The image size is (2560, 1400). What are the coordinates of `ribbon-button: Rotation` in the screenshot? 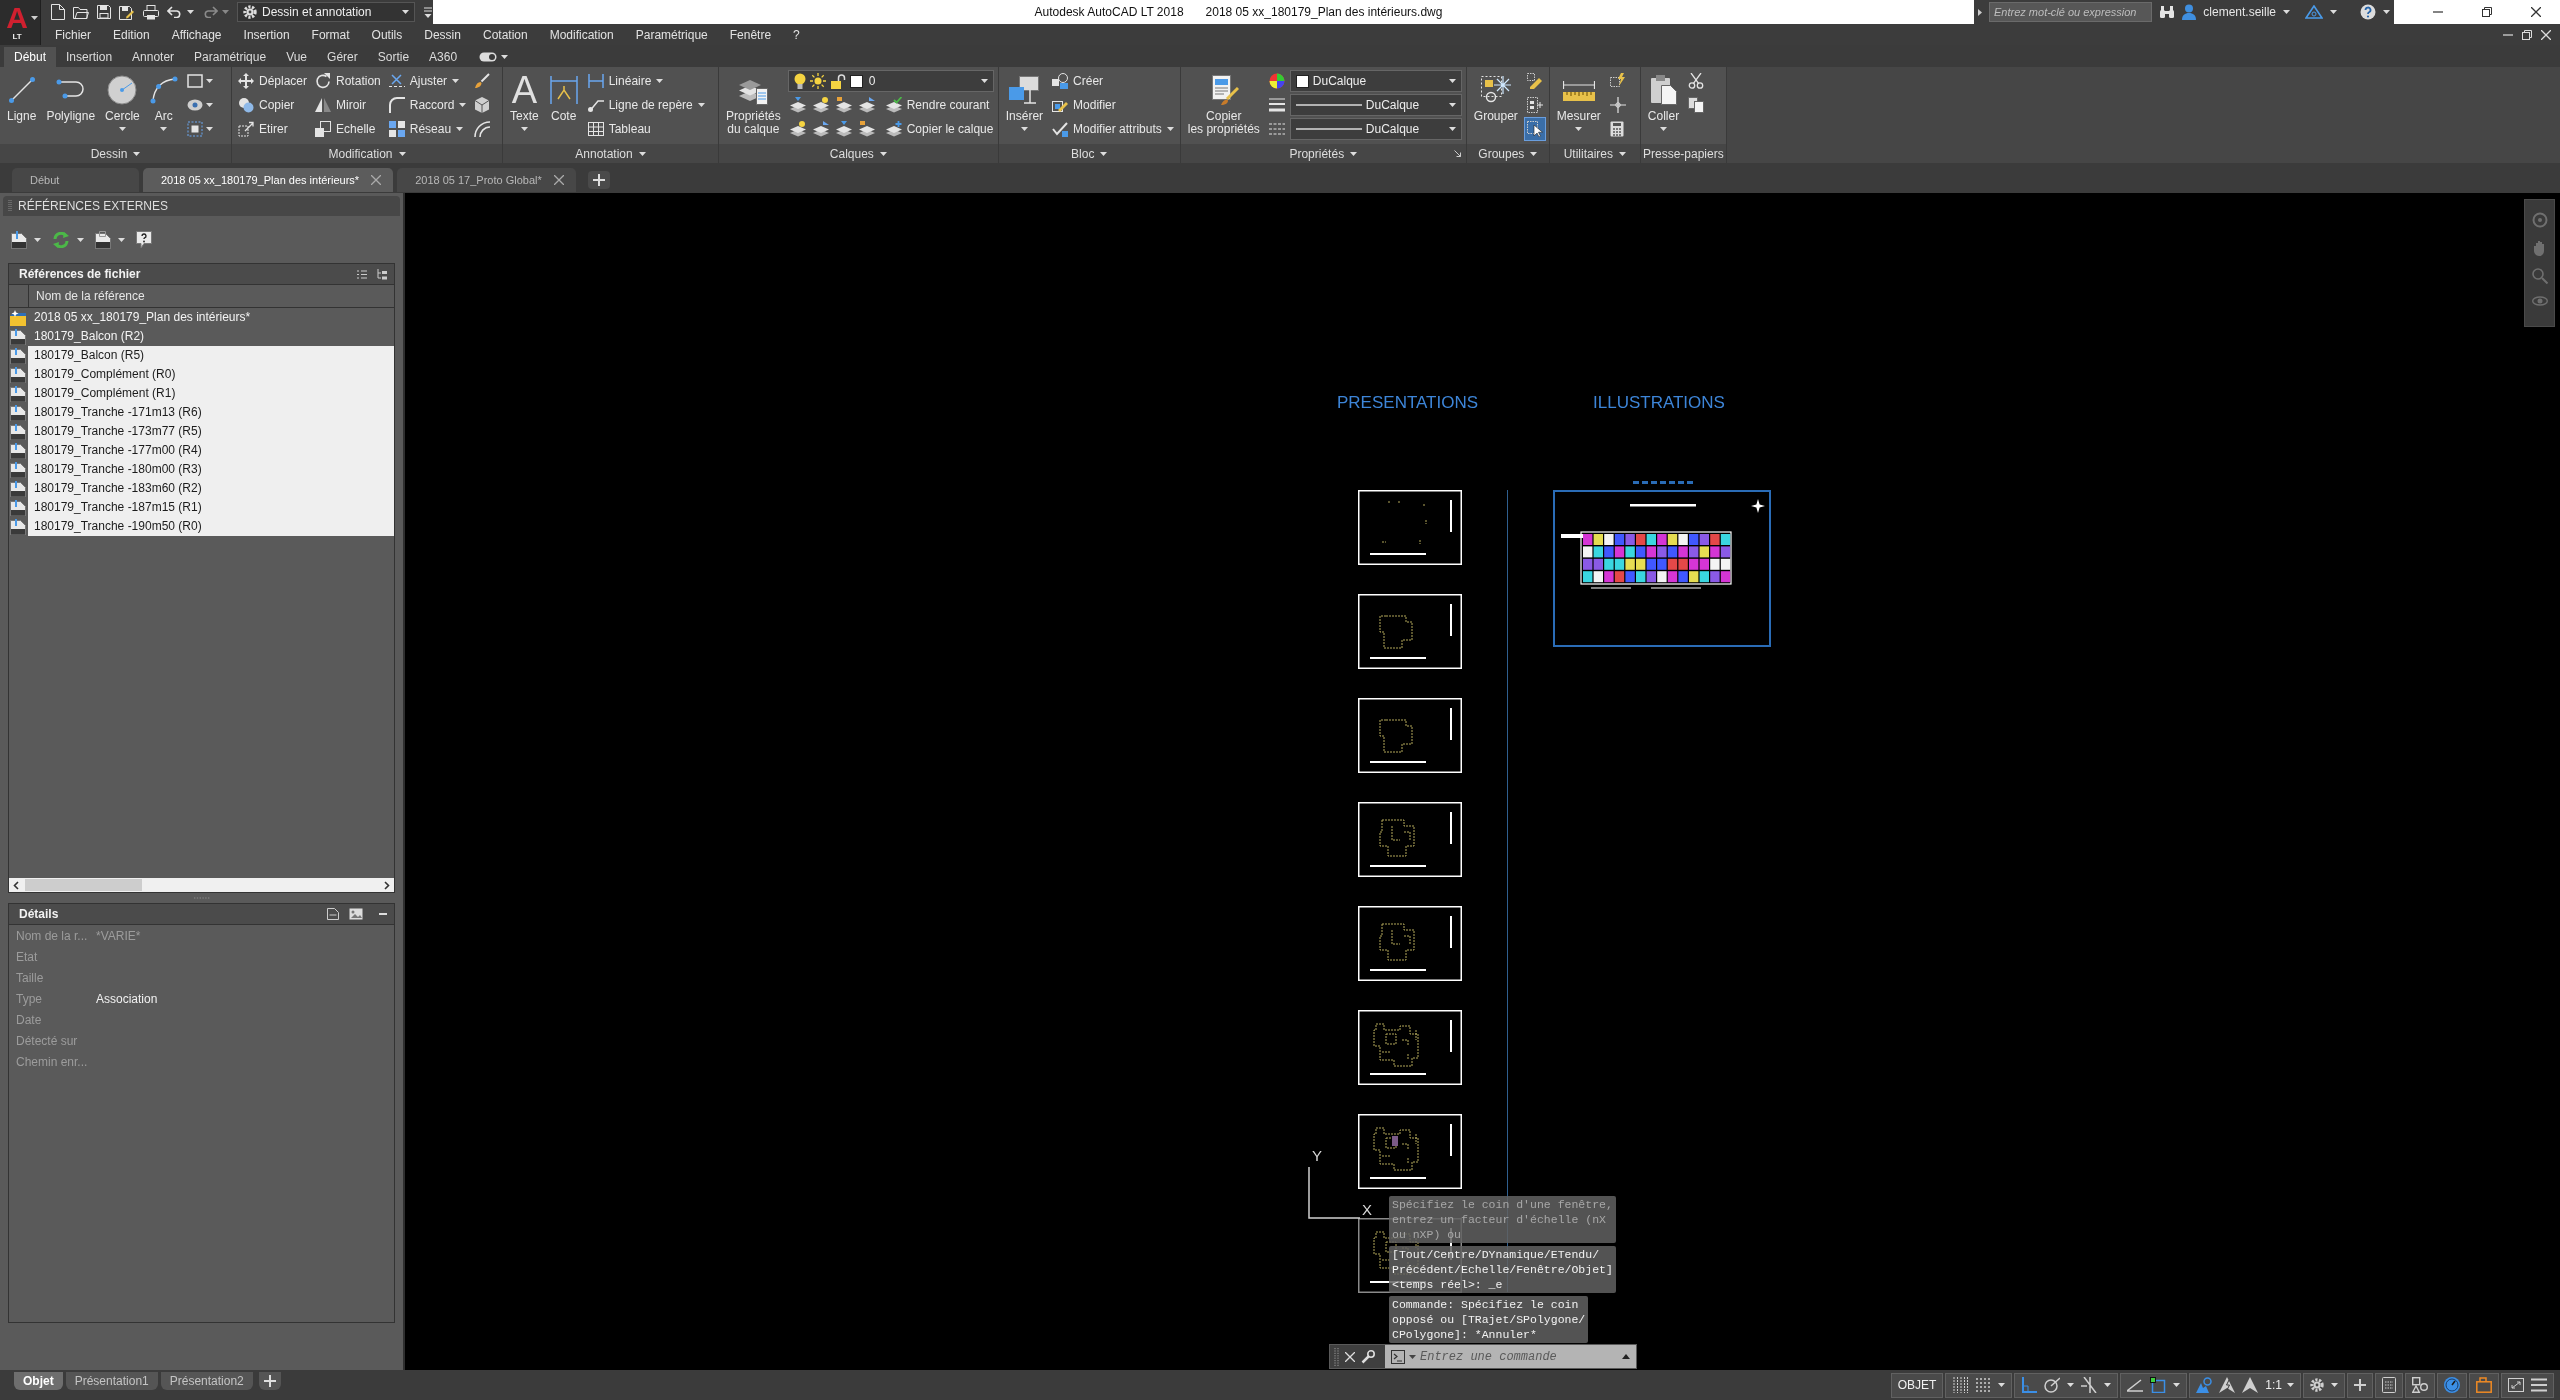 It's located at (348, 81).